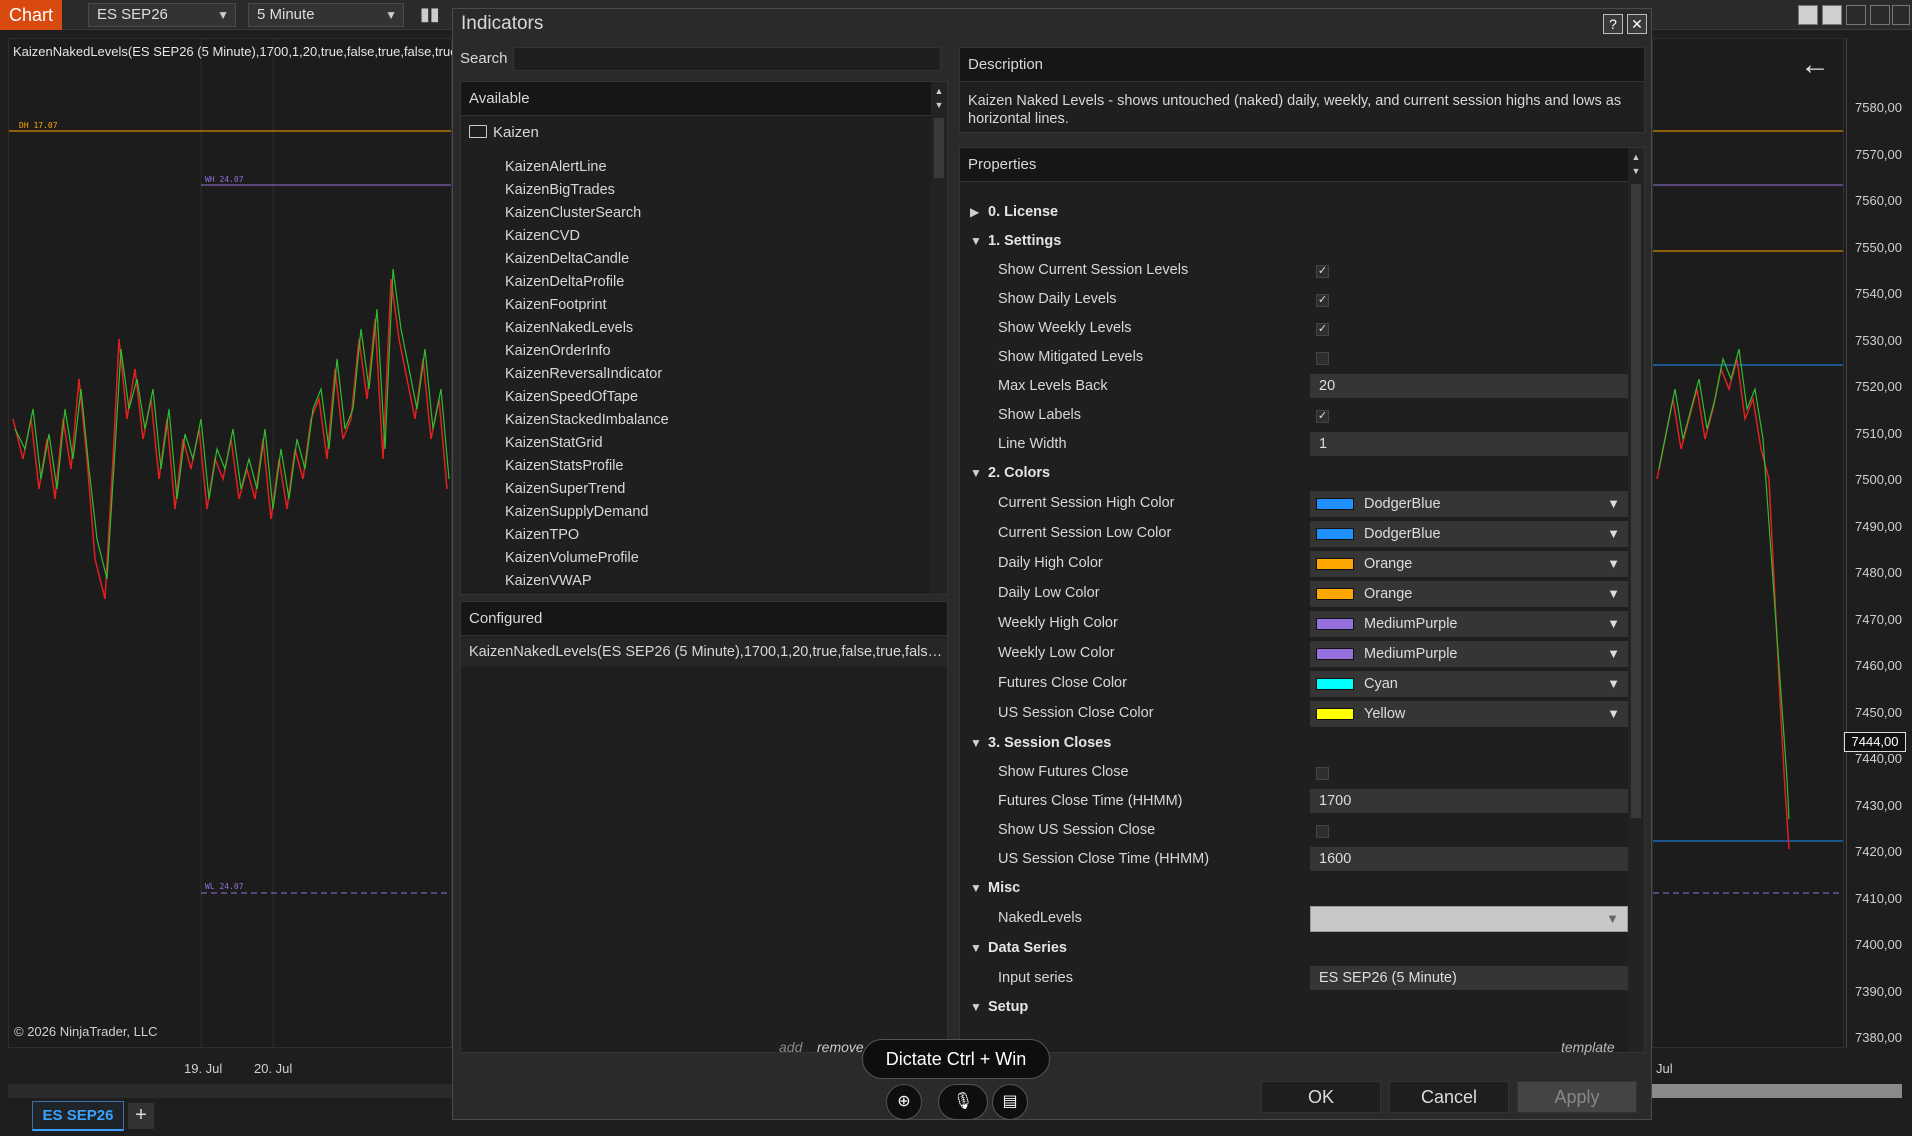 Image resolution: width=1912 pixels, height=1136 pixels. What do you see at coordinates (995, 888) in the screenshot?
I see `section-misc: ▼ Misc` at bounding box center [995, 888].